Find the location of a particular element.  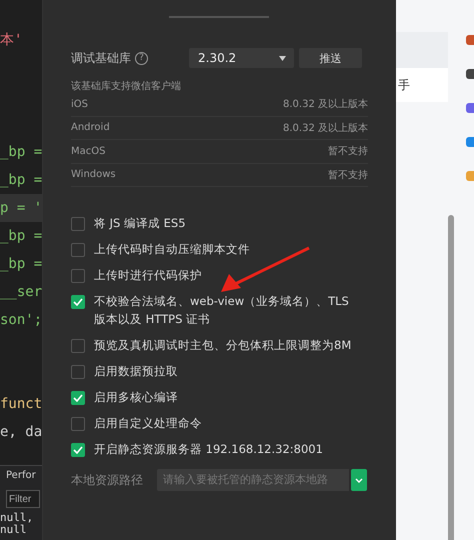

code-line: funct is located at coordinates (21, 404).